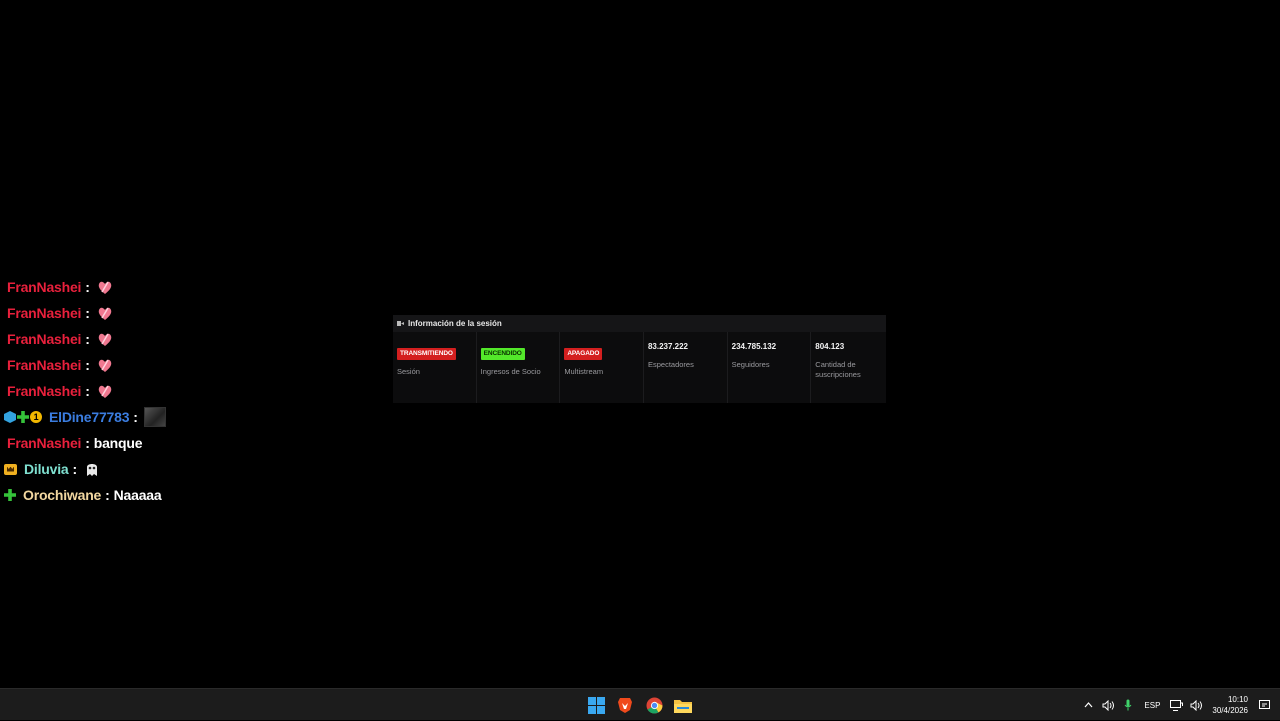 This screenshot has height=721, width=1280. Describe the element at coordinates (1108, 705) in the screenshot. I see `speaker-icon` at that location.